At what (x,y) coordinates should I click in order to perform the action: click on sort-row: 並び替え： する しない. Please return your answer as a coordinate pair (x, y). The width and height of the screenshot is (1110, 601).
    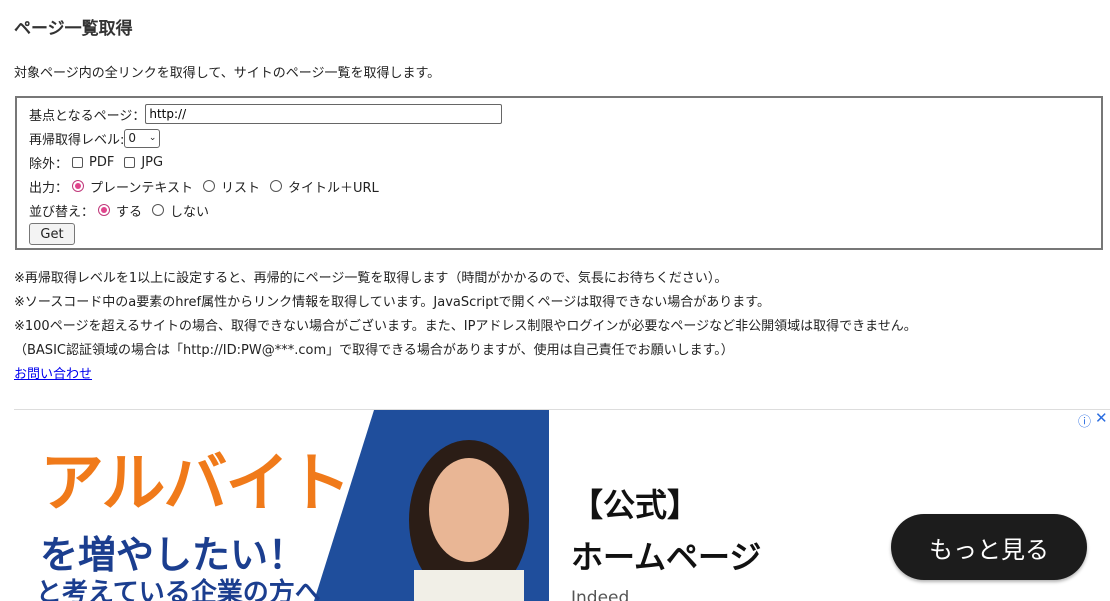
    Looking at the image, I should click on (122, 210).